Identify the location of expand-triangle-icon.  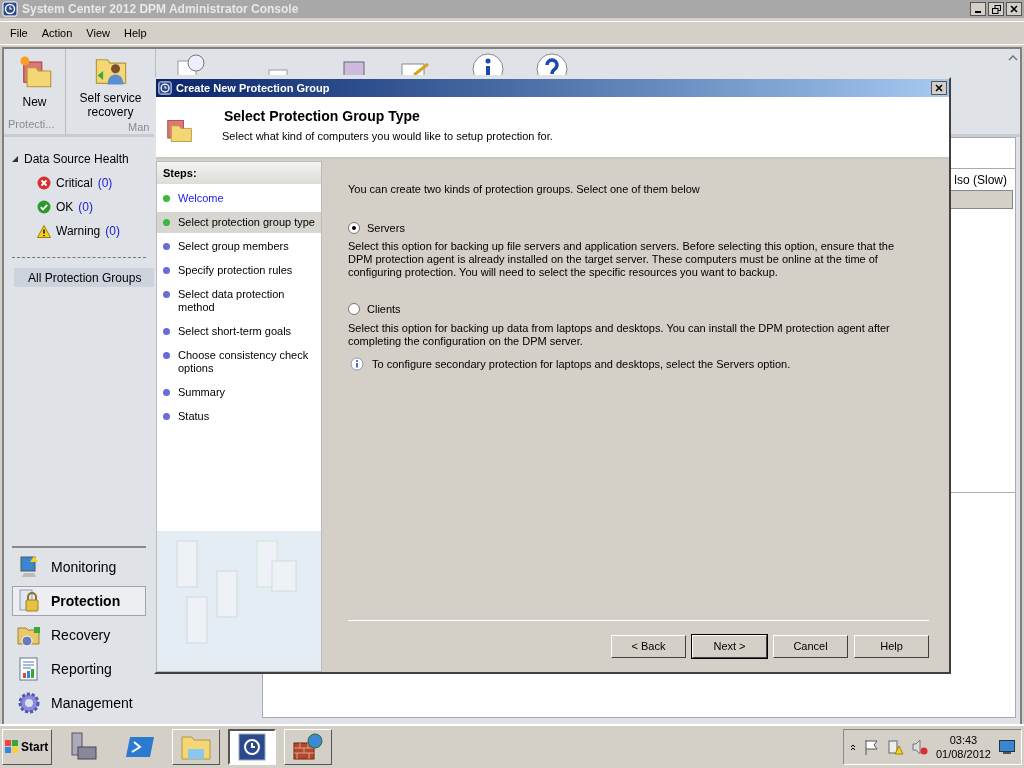
(15, 159).